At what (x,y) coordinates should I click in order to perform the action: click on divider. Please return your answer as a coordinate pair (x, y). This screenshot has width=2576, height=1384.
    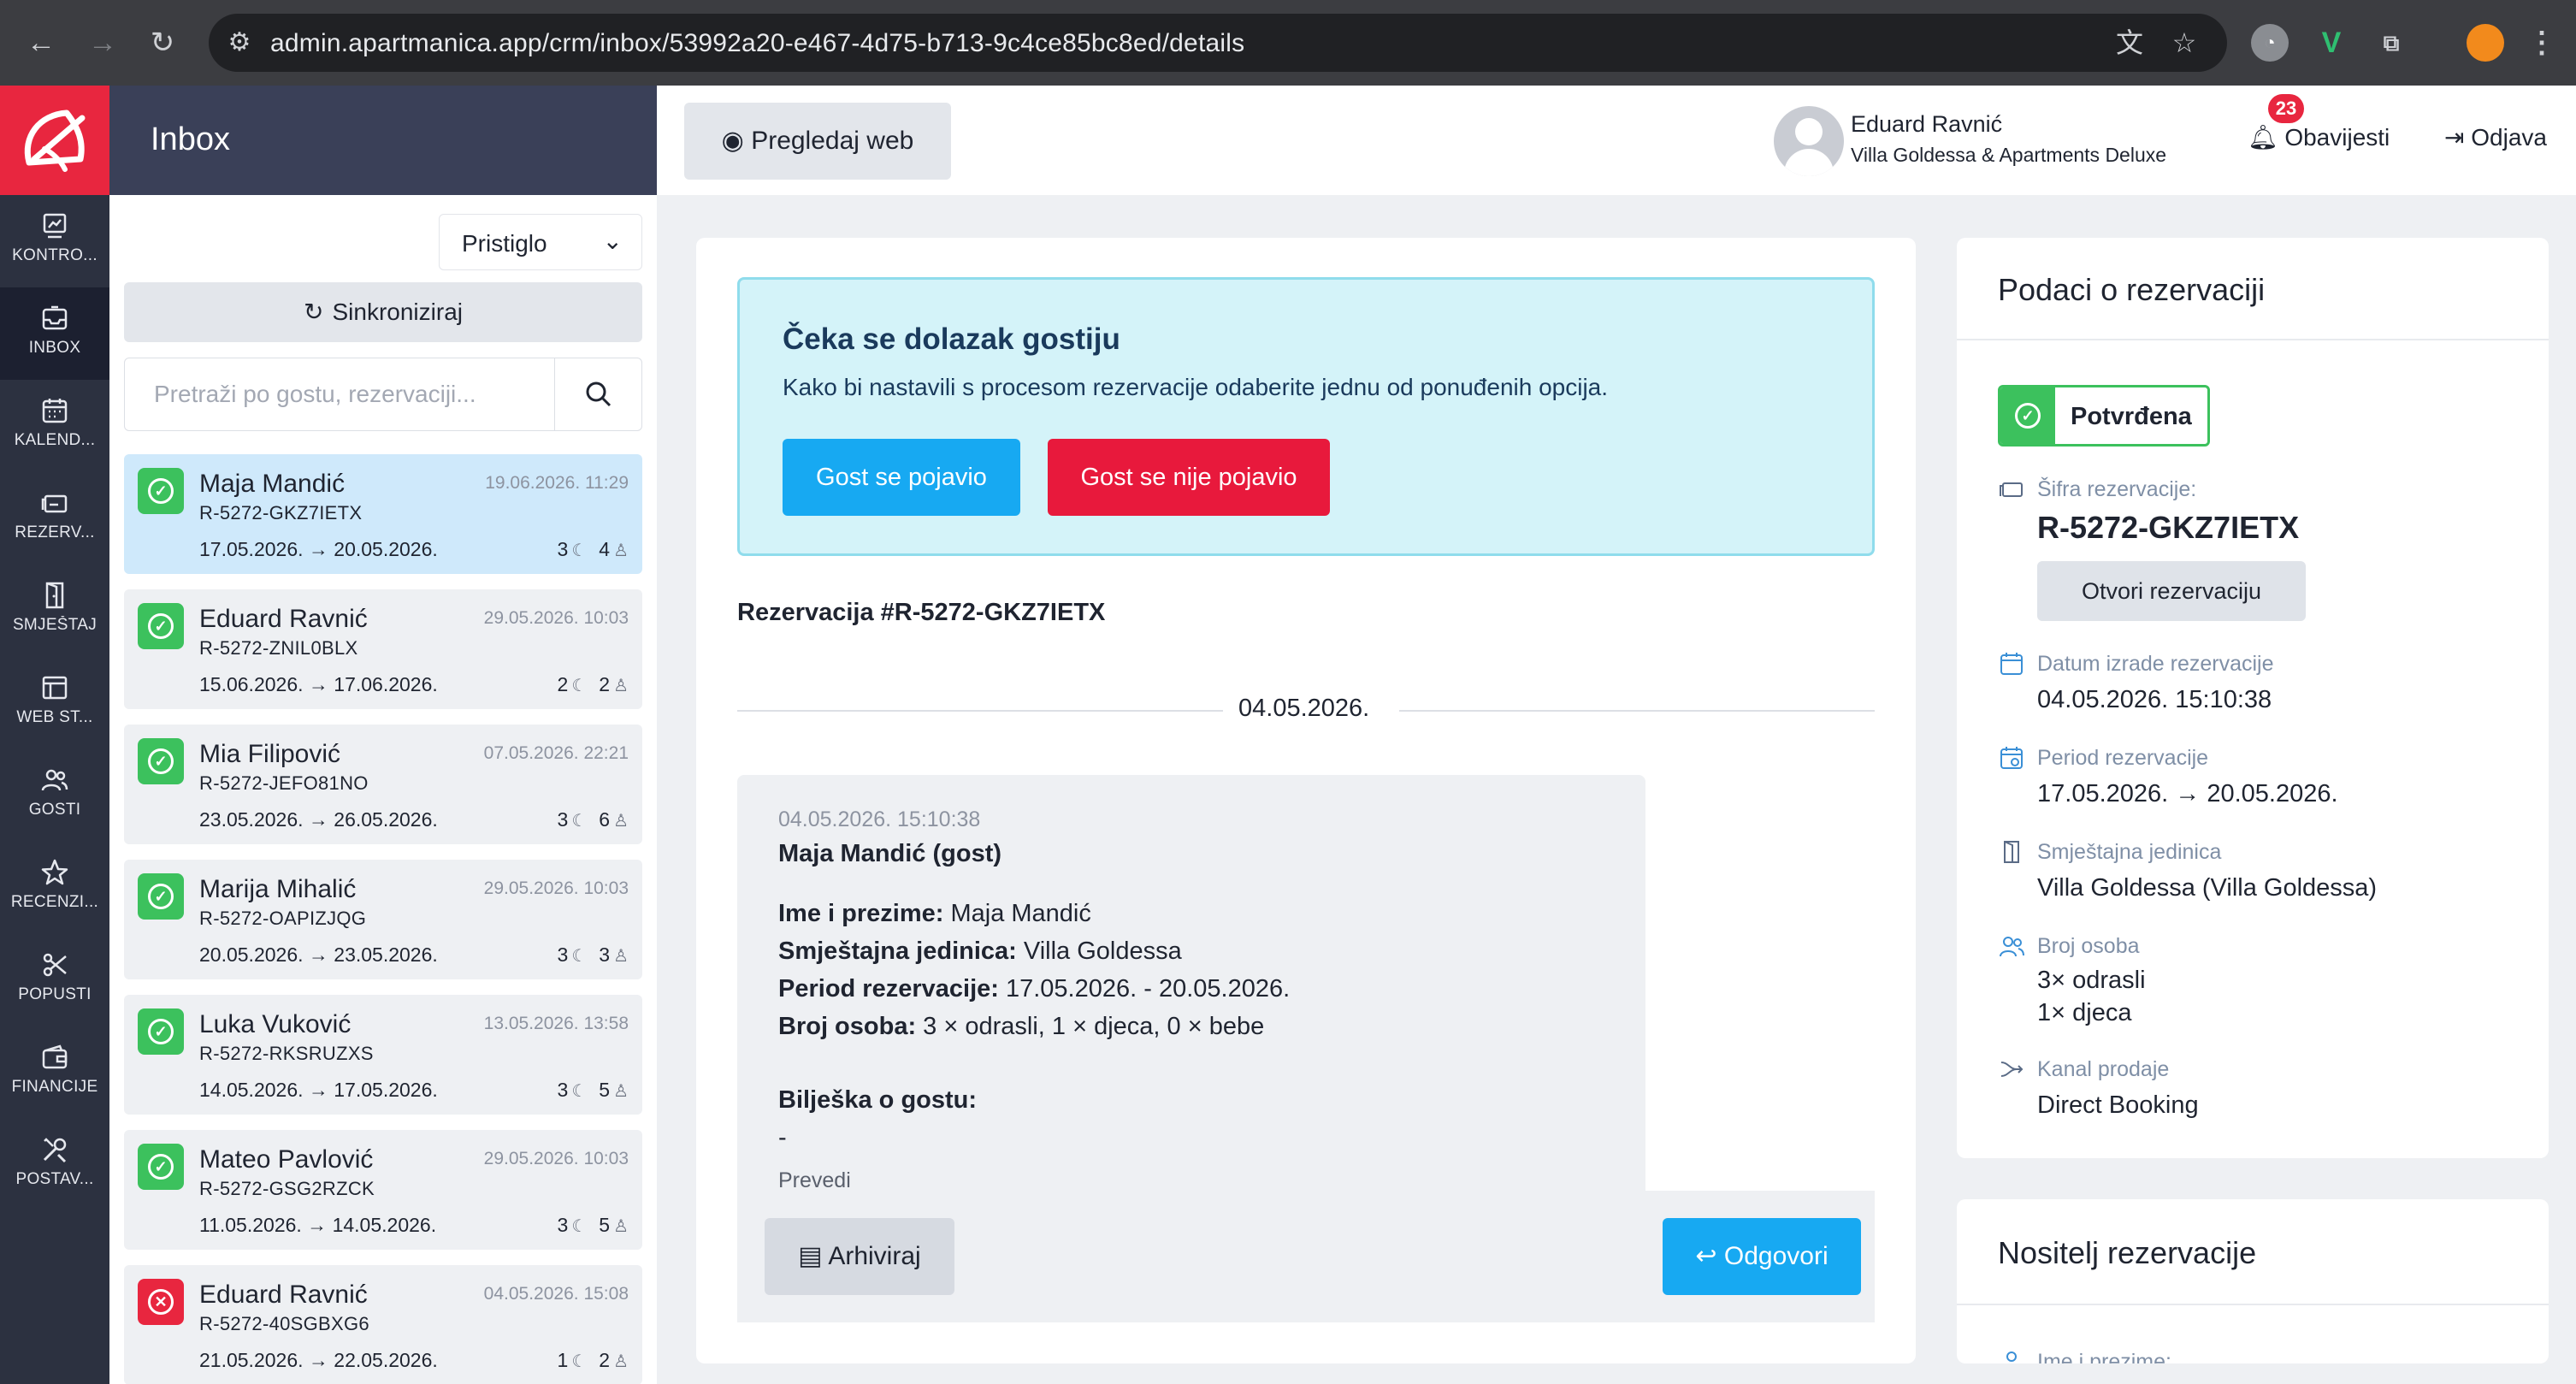
    Looking at the image, I should click on (980, 711).